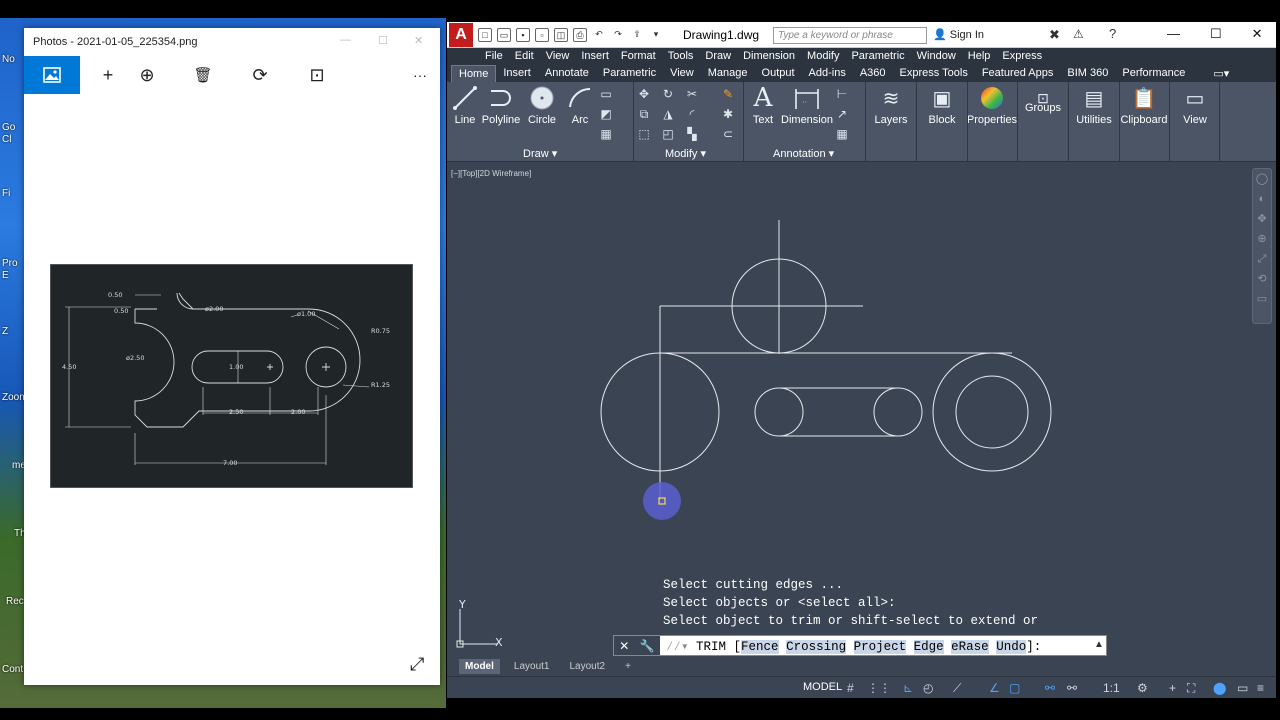 This screenshot has width=1280, height=720. I want to click on isodraft-icon: ⟋, so click(957, 688).